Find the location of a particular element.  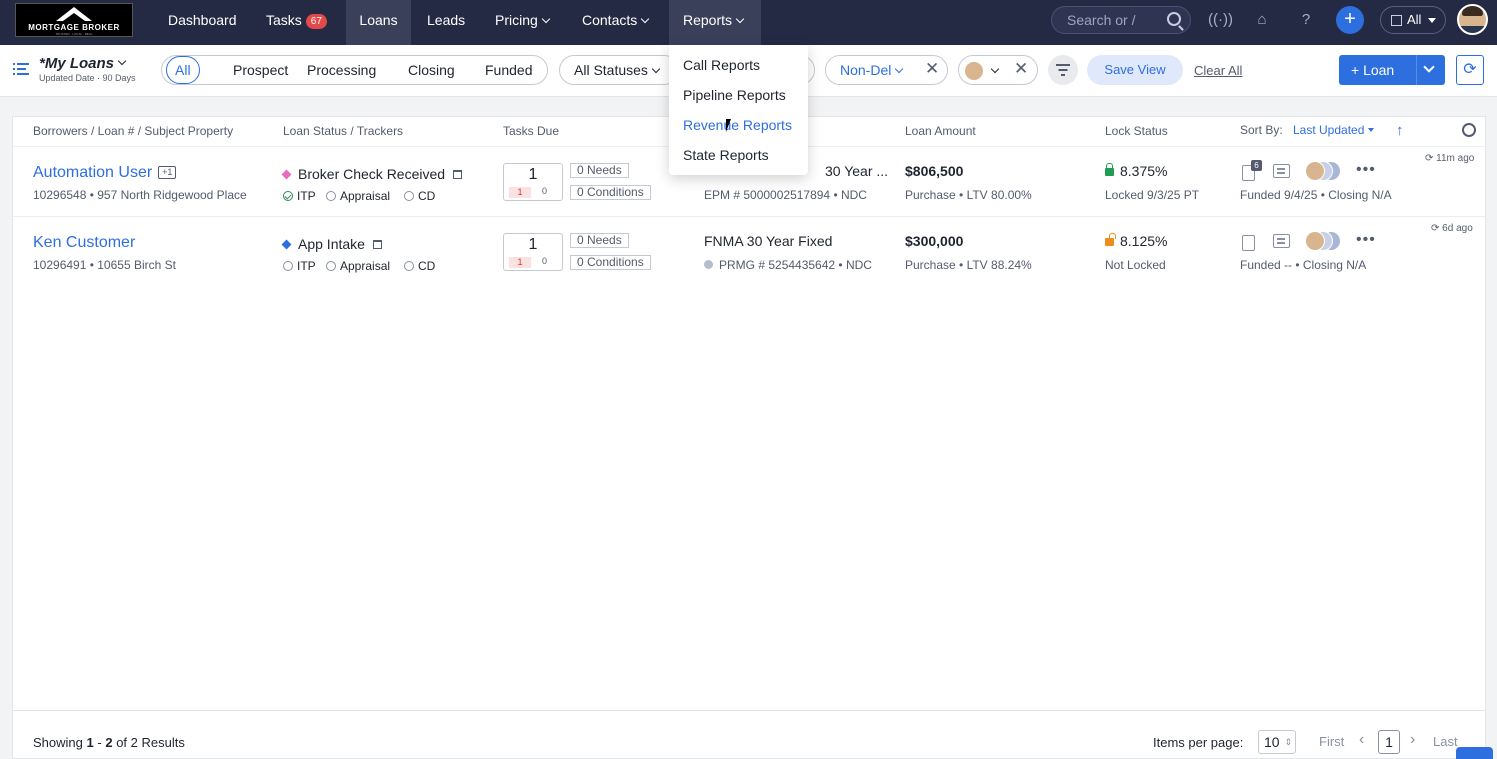

clear-owner-filter-icon: ✕ is located at coordinates (1021, 69).